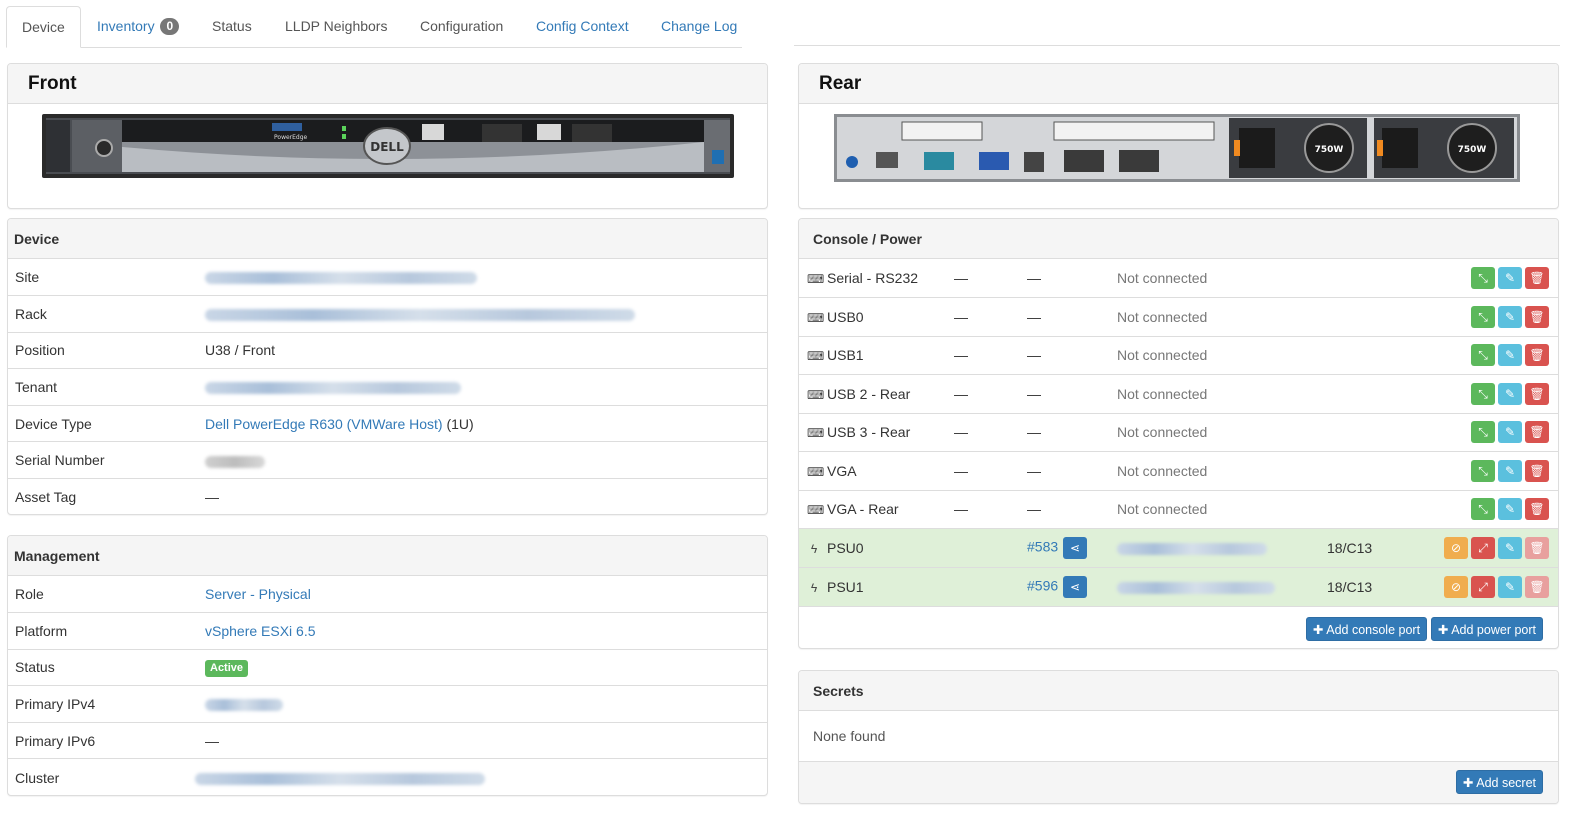 This screenshot has height=818, width=1585. Describe the element at coordinates (1329, 150) in the screenshot. I see `rear-psu0-label: 750W` at that location.